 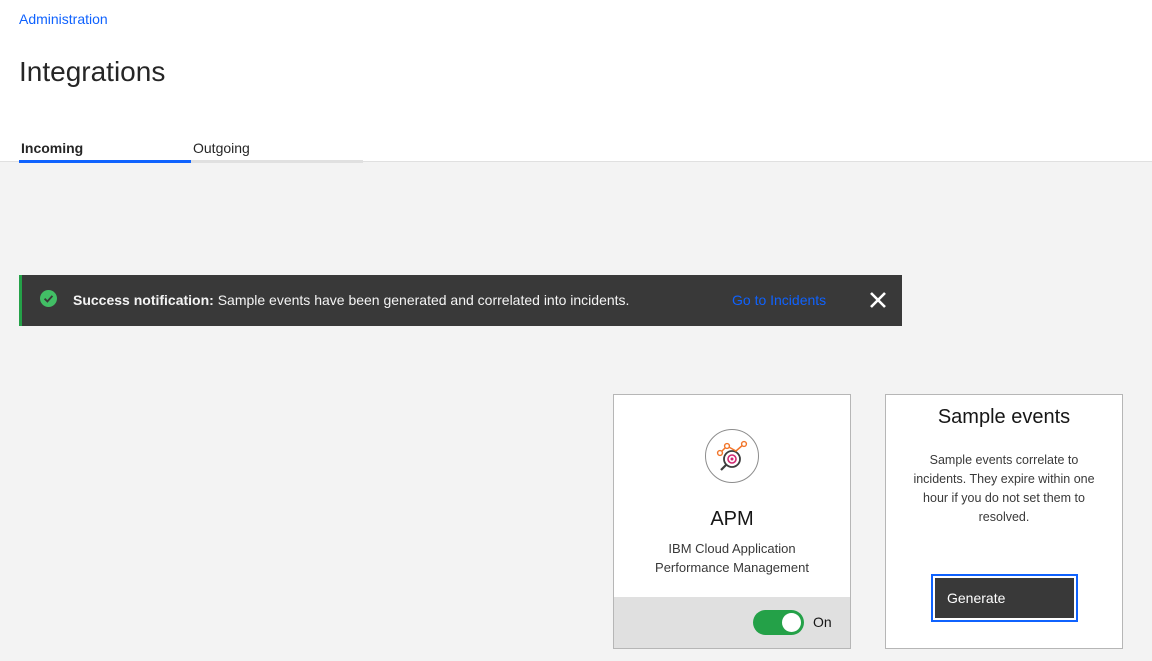 I want to click on notification-title: Success notification:, so click(x=143, y=300).